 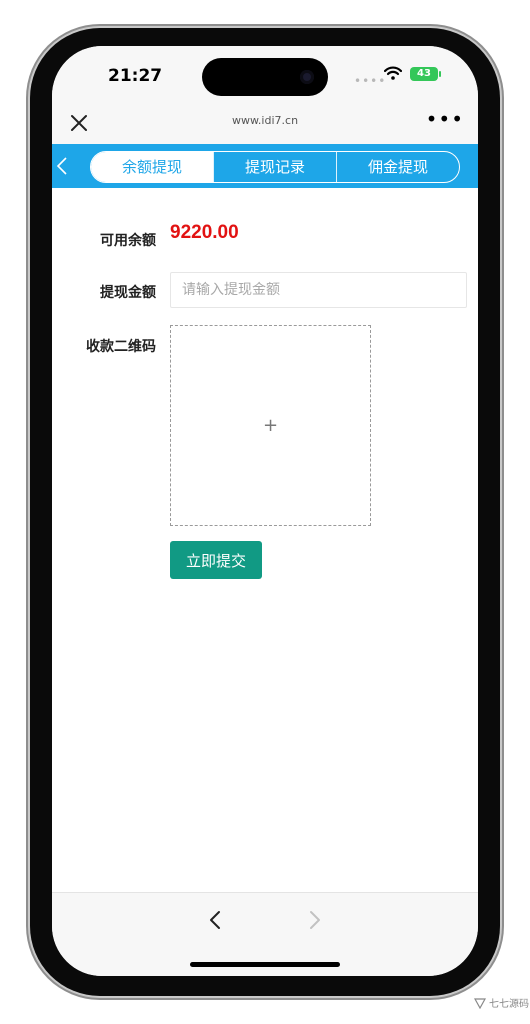 I want to click on balance-label: 可用余额, so click(x=128, y=241).